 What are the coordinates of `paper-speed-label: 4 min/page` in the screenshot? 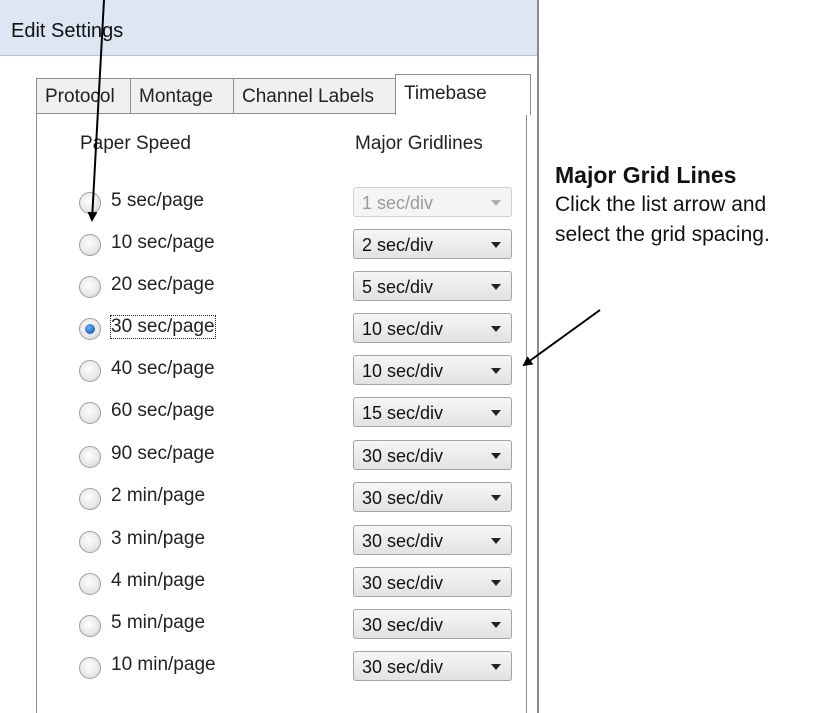 It's located at (158, 581).